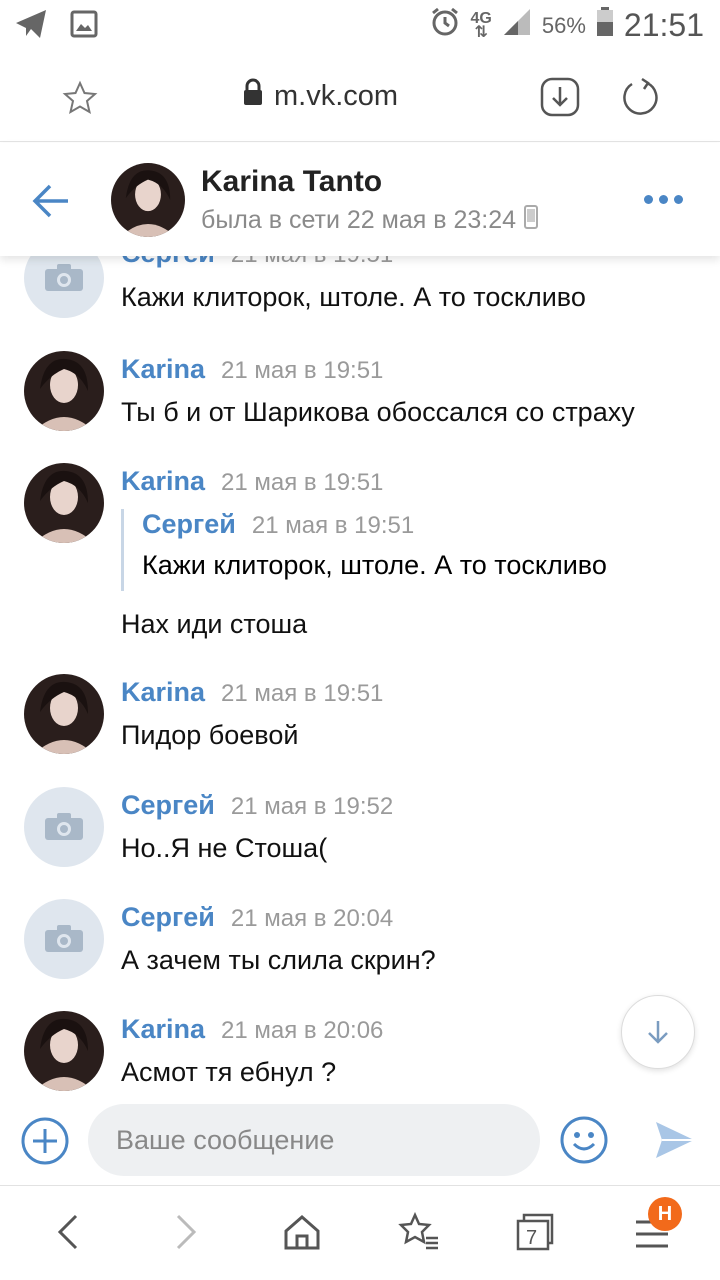 The height and width of the screenshot is (1280, 720). Describe the element at coordinates (224, 848) in the screenshot. I see `message-text: Но..Я не Стоша(` at that location.